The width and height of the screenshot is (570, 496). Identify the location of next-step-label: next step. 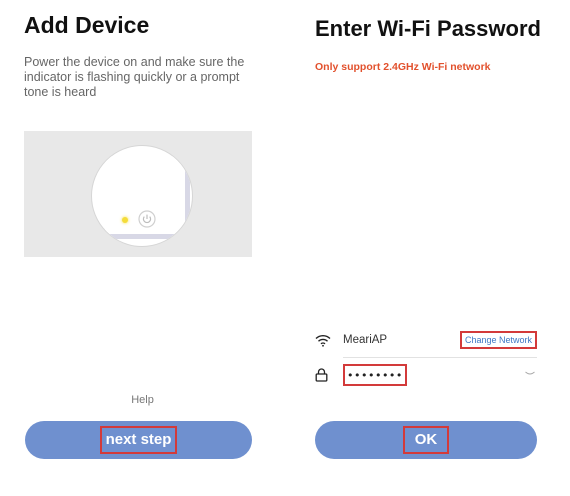
(138, 440).